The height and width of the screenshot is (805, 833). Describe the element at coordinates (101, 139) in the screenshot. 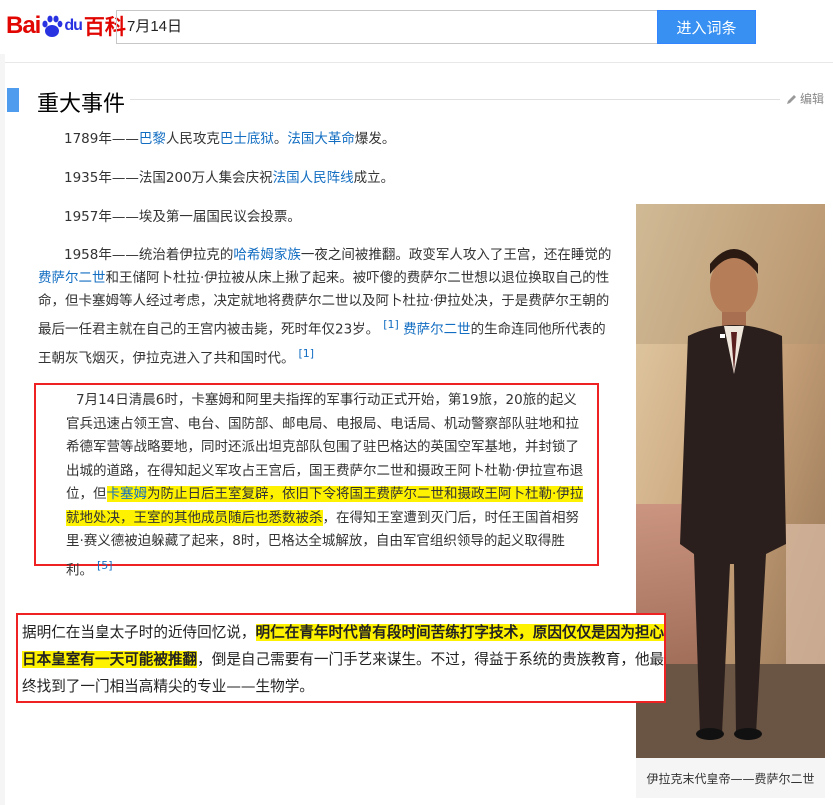

I see `event-1789-text: 1789年——` at that location.